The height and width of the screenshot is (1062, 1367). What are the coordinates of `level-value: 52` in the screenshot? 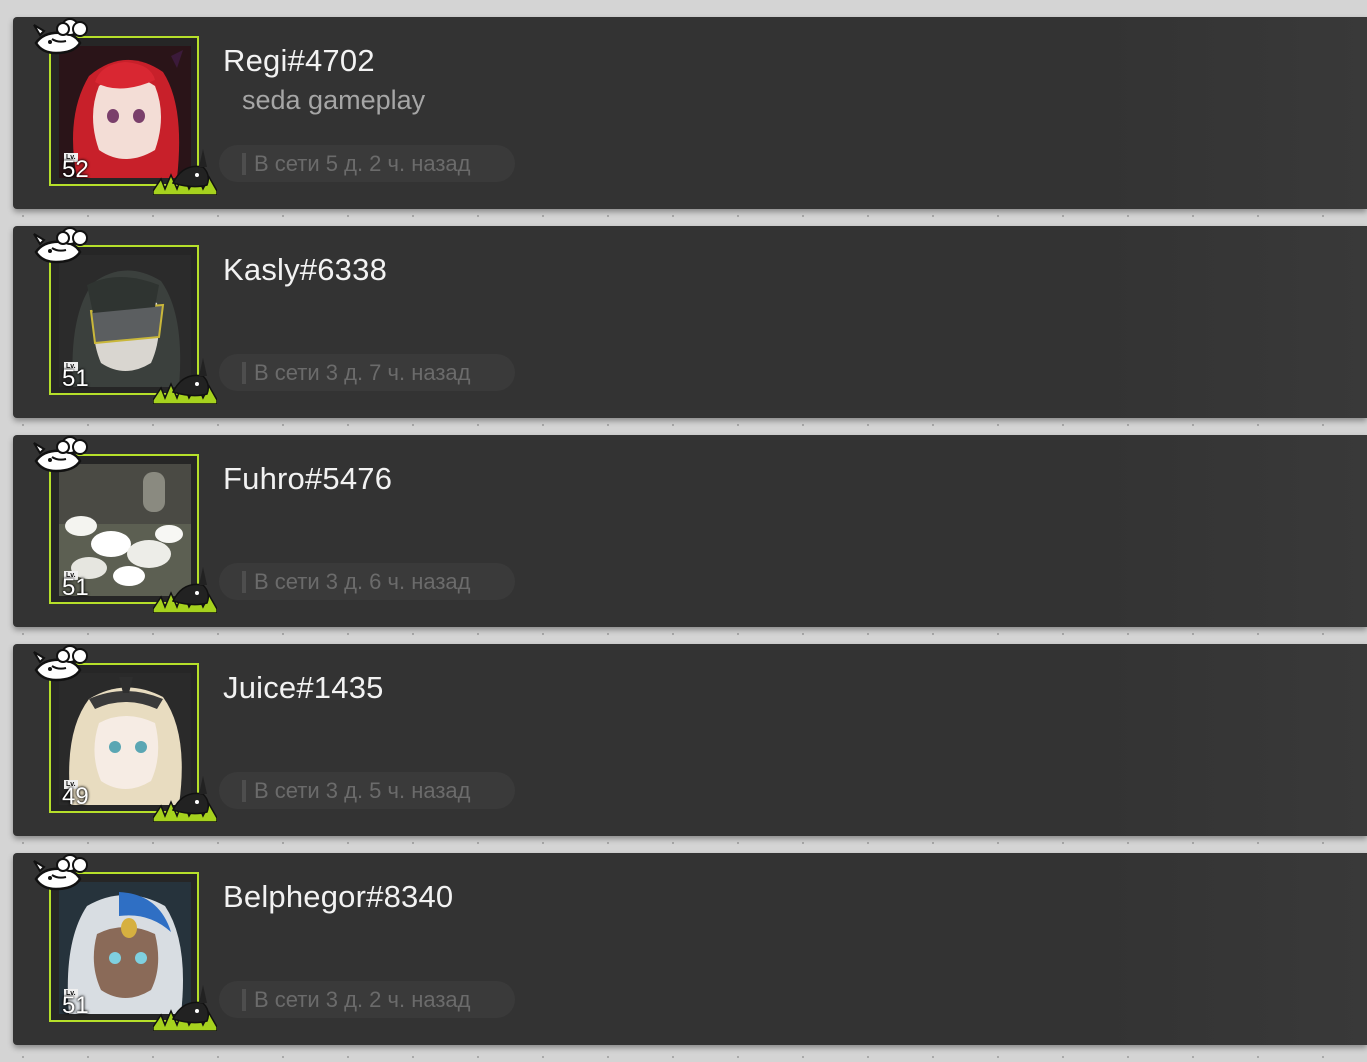 It's located at (75, 169).